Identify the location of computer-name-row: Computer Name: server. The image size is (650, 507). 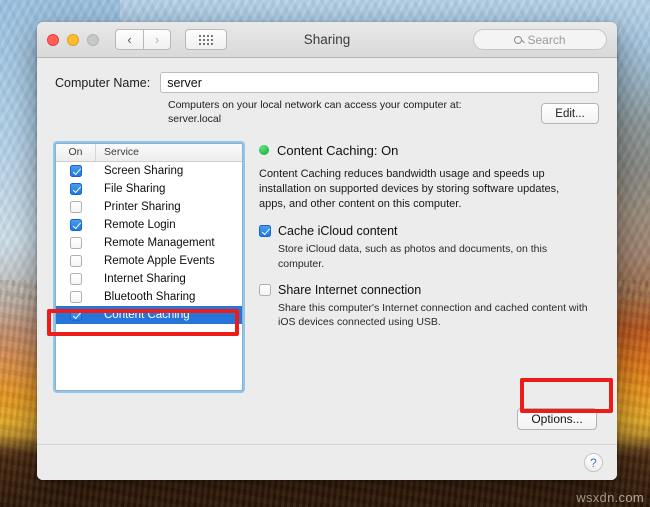
(327, 82).